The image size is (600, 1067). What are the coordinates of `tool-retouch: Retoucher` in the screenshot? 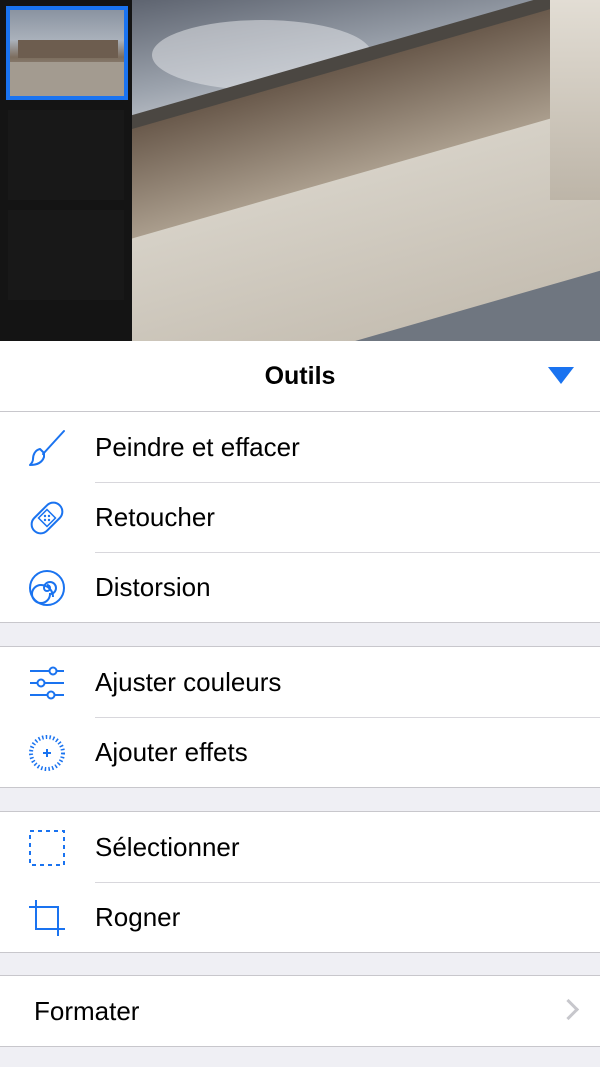 It's located at (300, 517).